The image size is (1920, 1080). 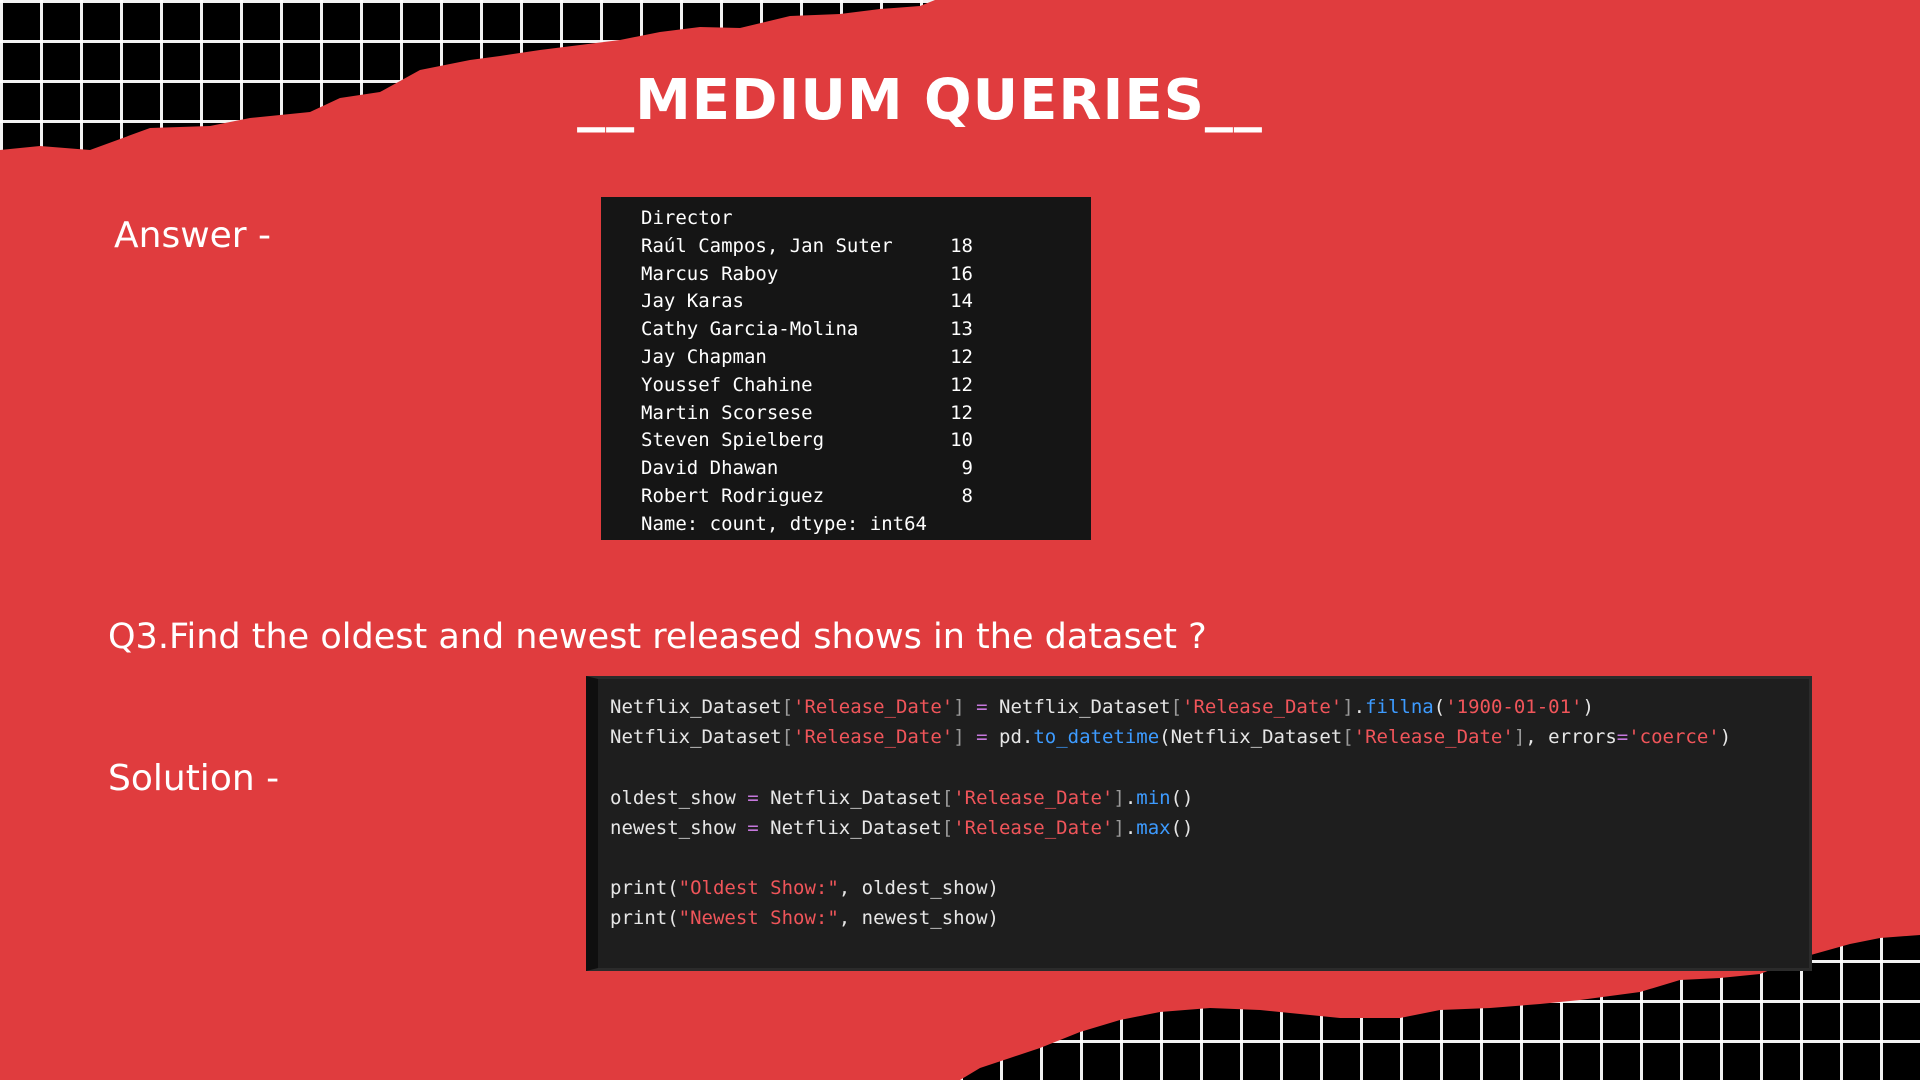 I want to click on output-footer: Name: count, dtype: int64, so click(x=784, y=523).